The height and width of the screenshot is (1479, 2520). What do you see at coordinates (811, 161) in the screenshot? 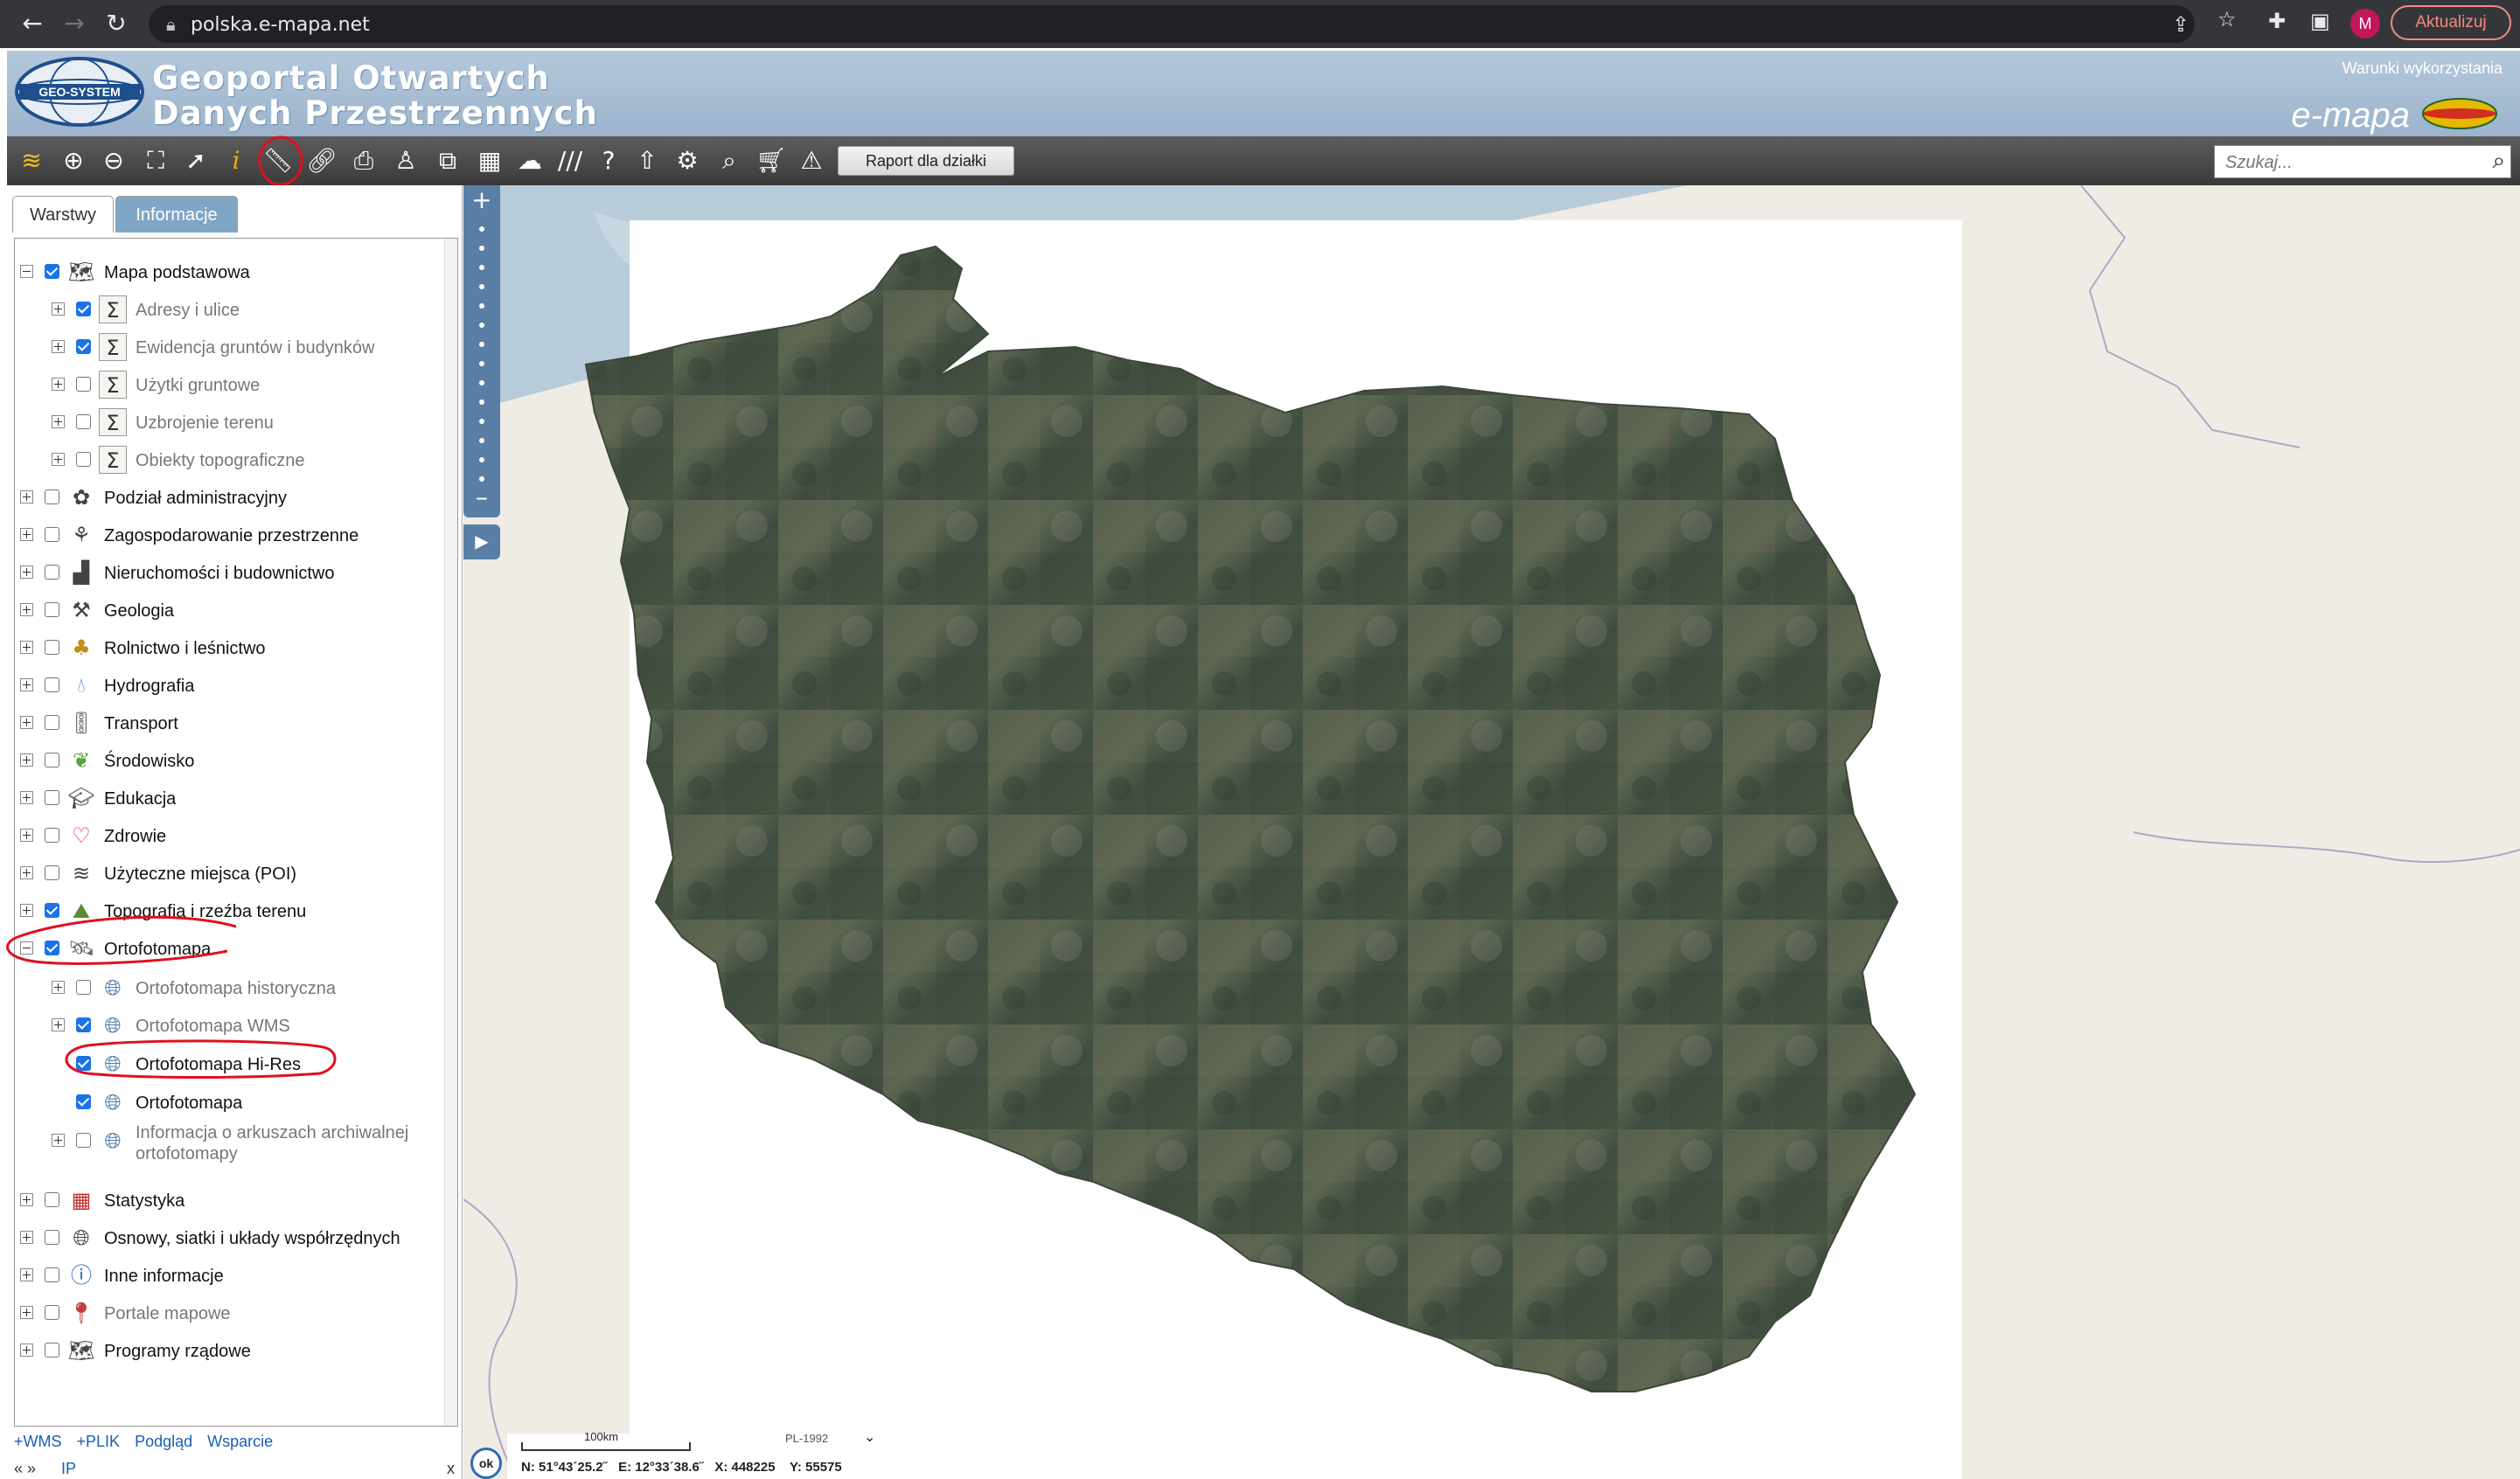
I see `warning-icon: ⚠` at bounding box center [811, 161].